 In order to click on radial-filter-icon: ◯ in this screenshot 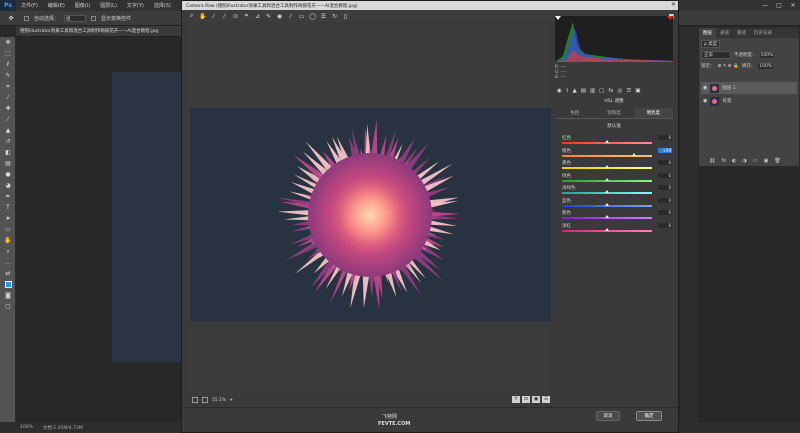, I will do `click(312, 16)`.